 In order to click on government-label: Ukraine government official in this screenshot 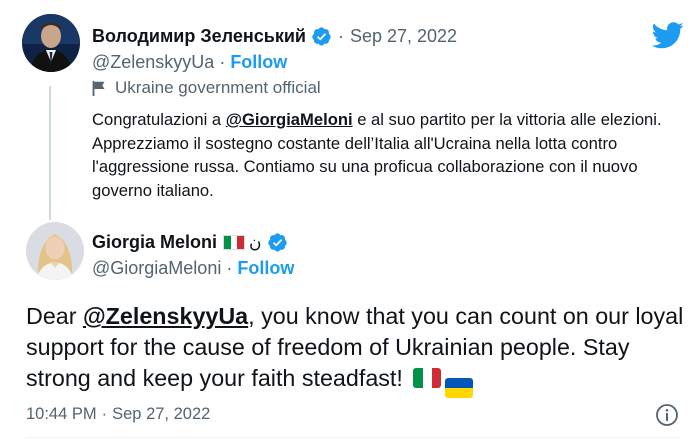, I will do `click(206, 88)`.